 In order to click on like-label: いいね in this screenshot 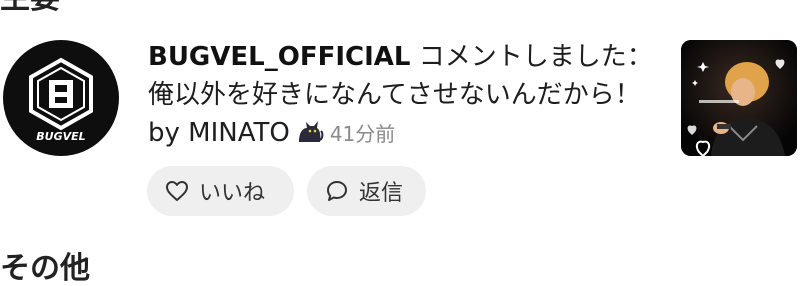, I will do `click(232, 193)`.